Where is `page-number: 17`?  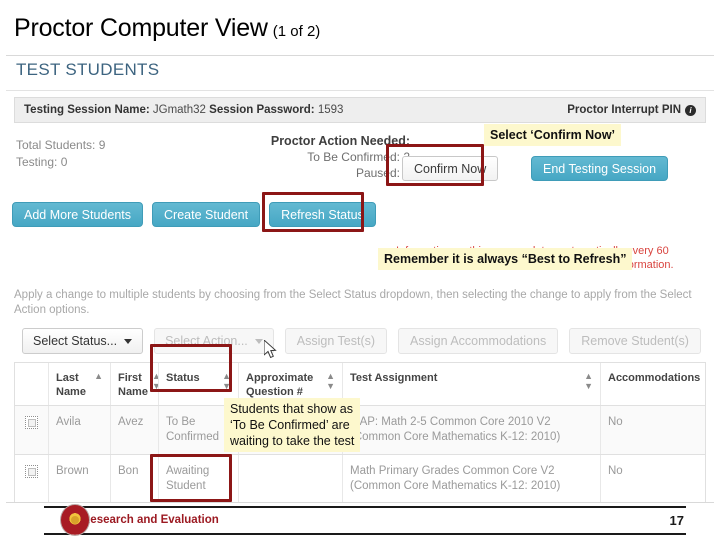
page-number: 17 is located at coordinates (676, 520).